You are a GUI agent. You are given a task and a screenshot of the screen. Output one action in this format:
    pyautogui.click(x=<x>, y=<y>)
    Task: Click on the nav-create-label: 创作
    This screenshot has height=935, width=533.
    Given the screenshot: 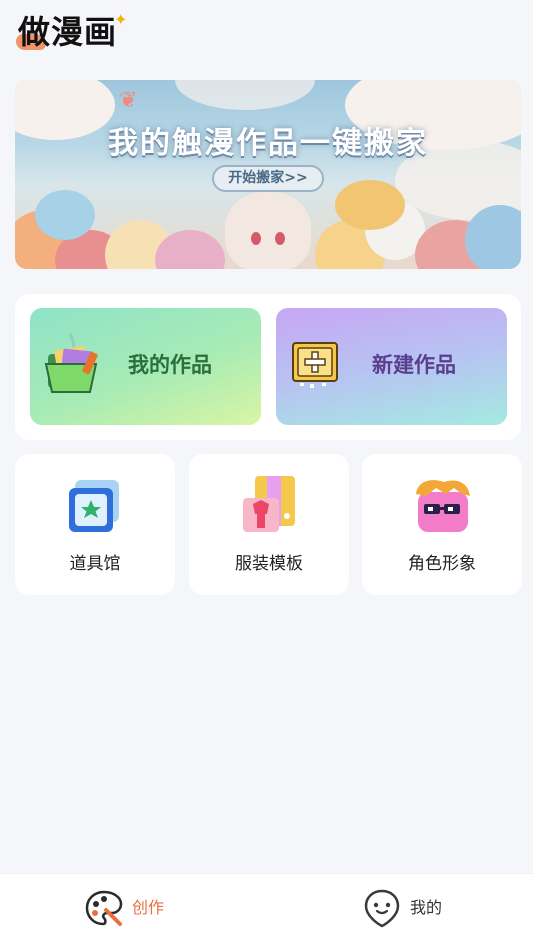 What is the action you would take?
    pyautogui.click(x=148, y=907)
    